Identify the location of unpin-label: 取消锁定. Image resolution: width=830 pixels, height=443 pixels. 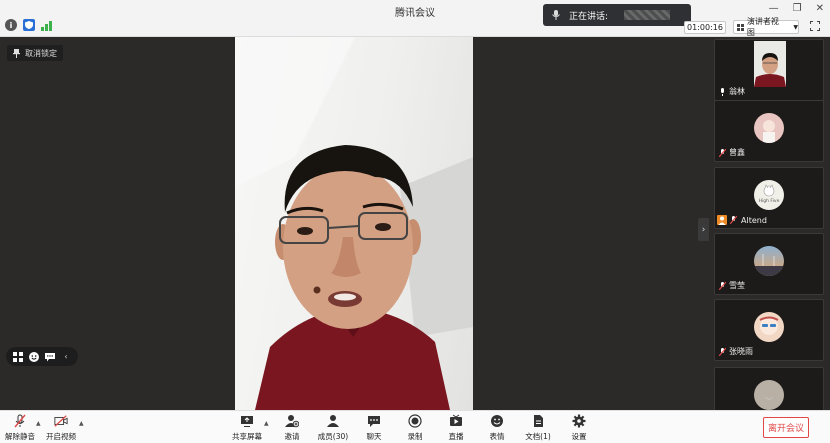
(41, 53).